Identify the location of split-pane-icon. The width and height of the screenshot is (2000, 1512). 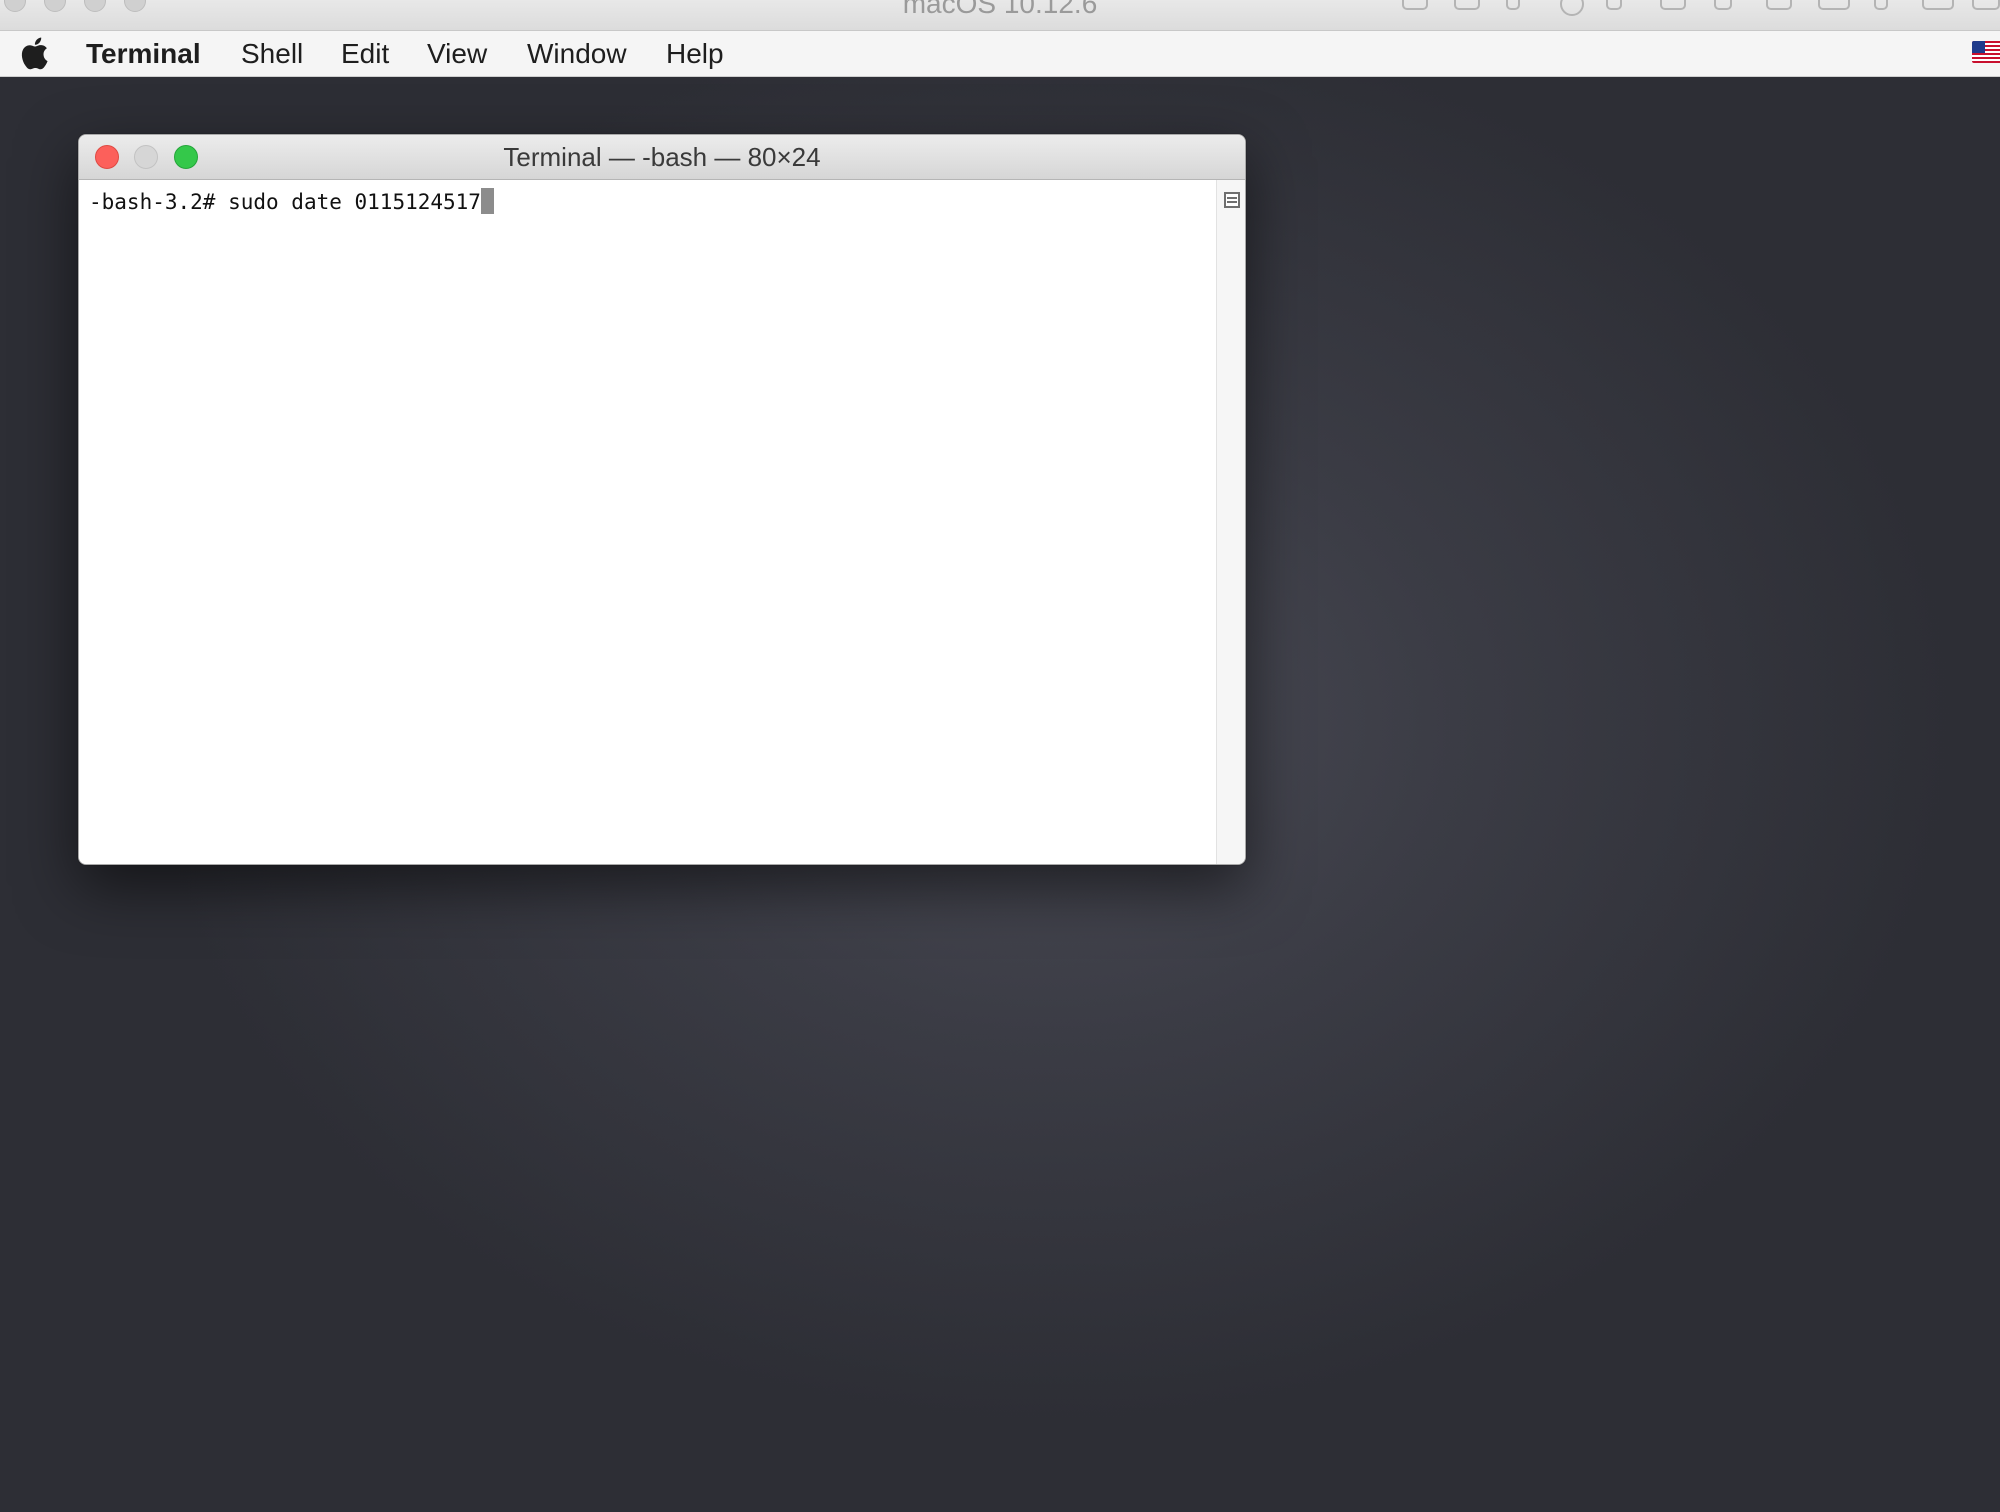
(1232, 200).